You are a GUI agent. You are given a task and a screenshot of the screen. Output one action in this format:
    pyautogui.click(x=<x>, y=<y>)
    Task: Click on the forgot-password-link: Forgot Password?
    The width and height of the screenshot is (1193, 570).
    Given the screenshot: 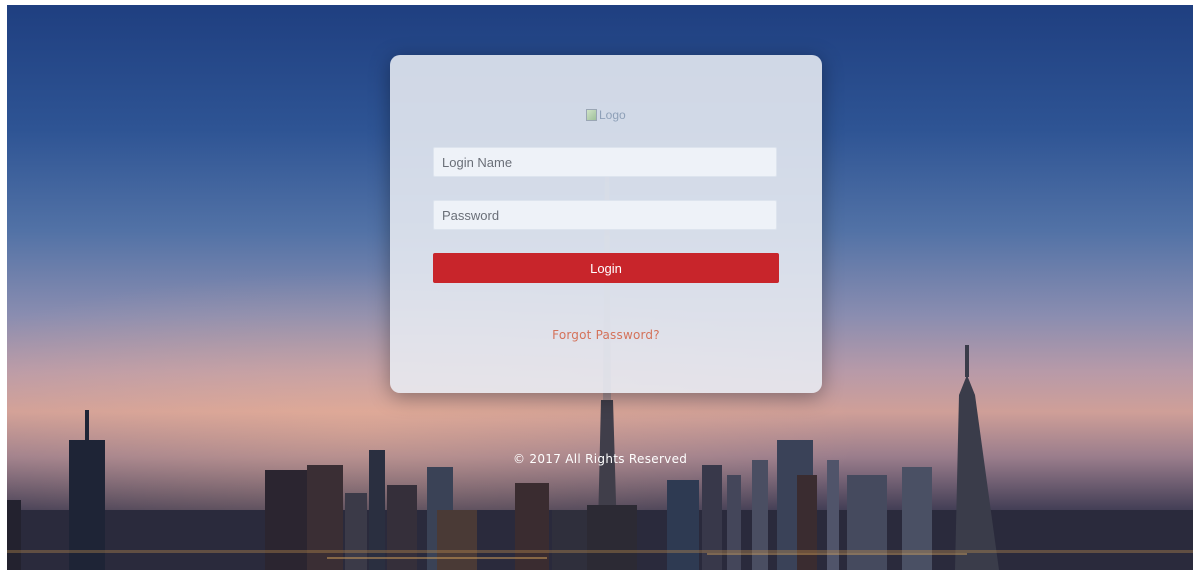 What is the action you would take?
    pyautogui.click(x=606, y=335)
    